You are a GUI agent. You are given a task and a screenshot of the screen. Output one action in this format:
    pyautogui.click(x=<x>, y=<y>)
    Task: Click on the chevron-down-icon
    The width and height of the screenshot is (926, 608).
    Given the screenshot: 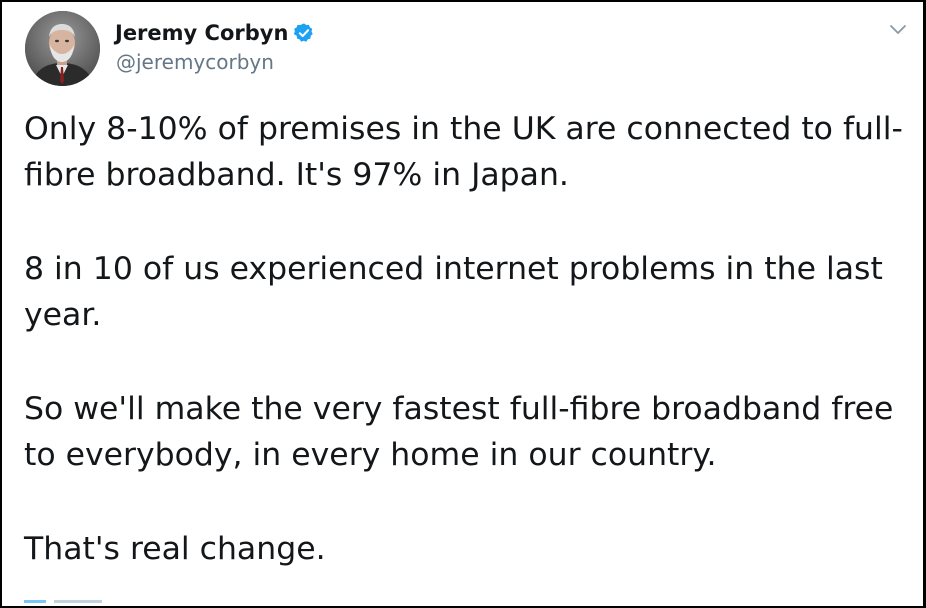 What is the action you would take?
    pyautogui.click(x=898, y=30)
    